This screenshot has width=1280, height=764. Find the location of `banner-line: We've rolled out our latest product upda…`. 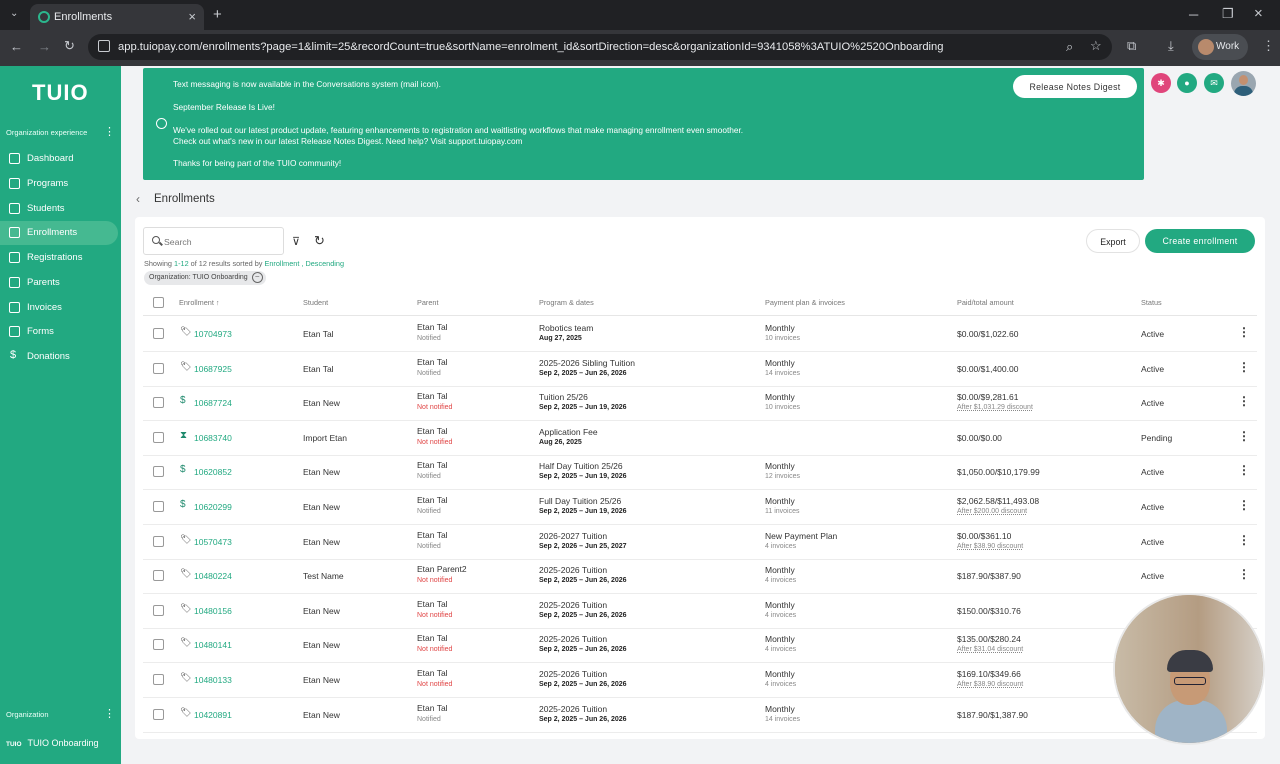

banner-line: We've rolled out our latest product upda… is located at coordinates (458, 130).